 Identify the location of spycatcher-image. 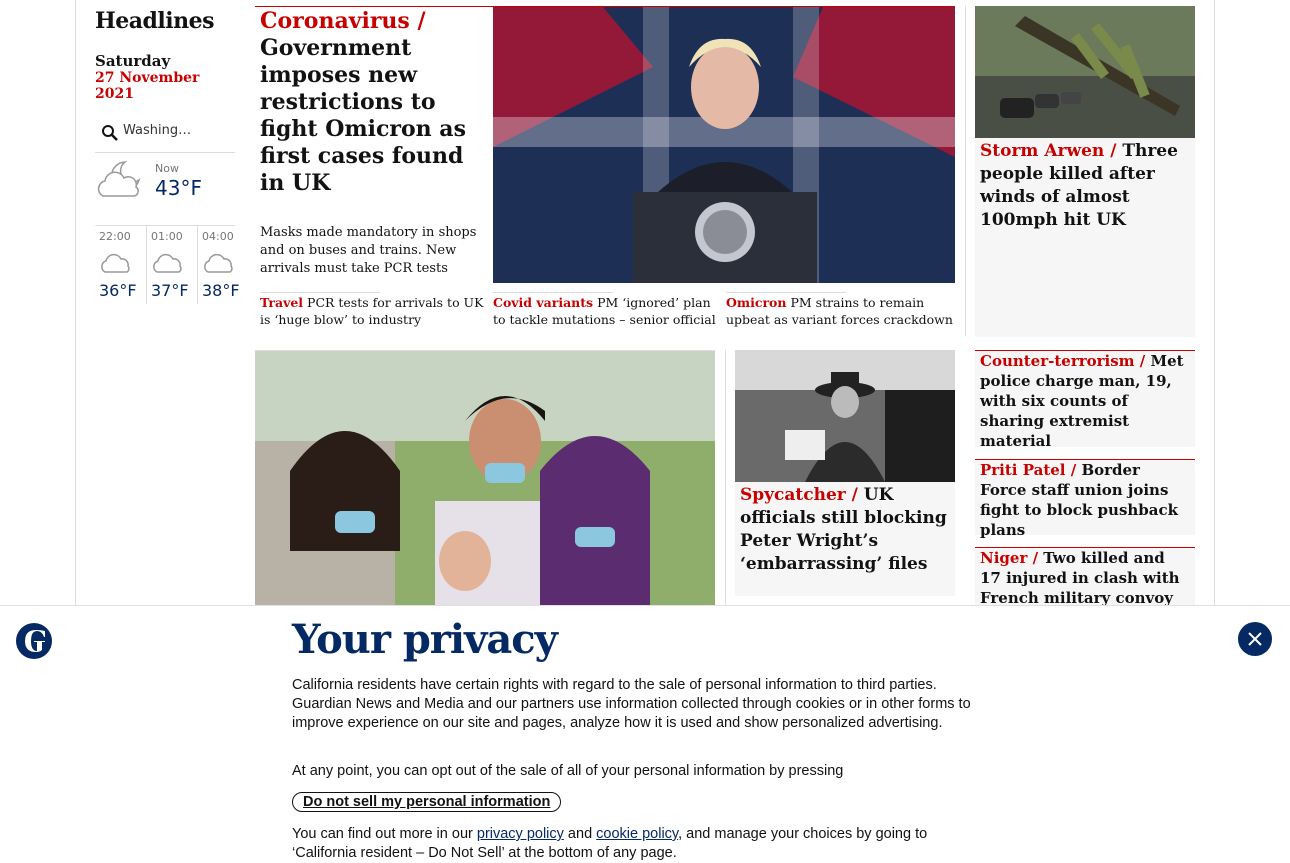
(845, 416).